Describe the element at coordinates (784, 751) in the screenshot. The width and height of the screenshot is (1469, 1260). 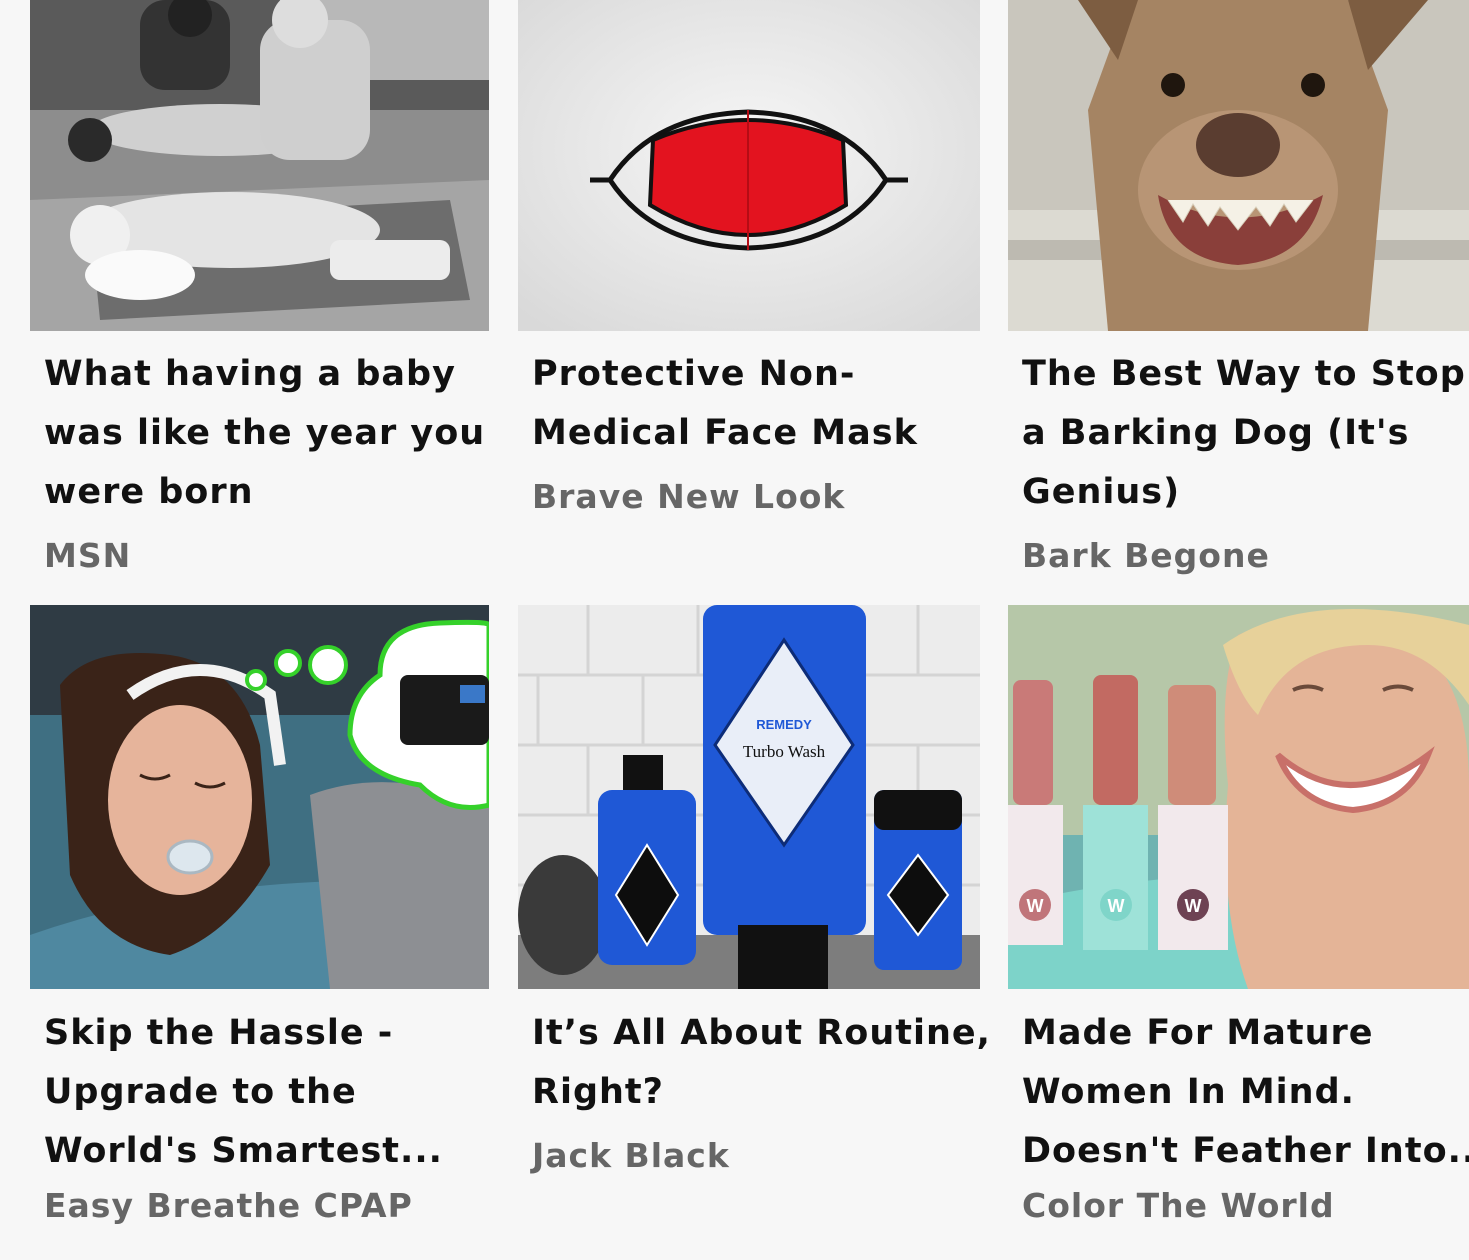
I see `product-label-turbo-wash: Turbo Wash` at that location.